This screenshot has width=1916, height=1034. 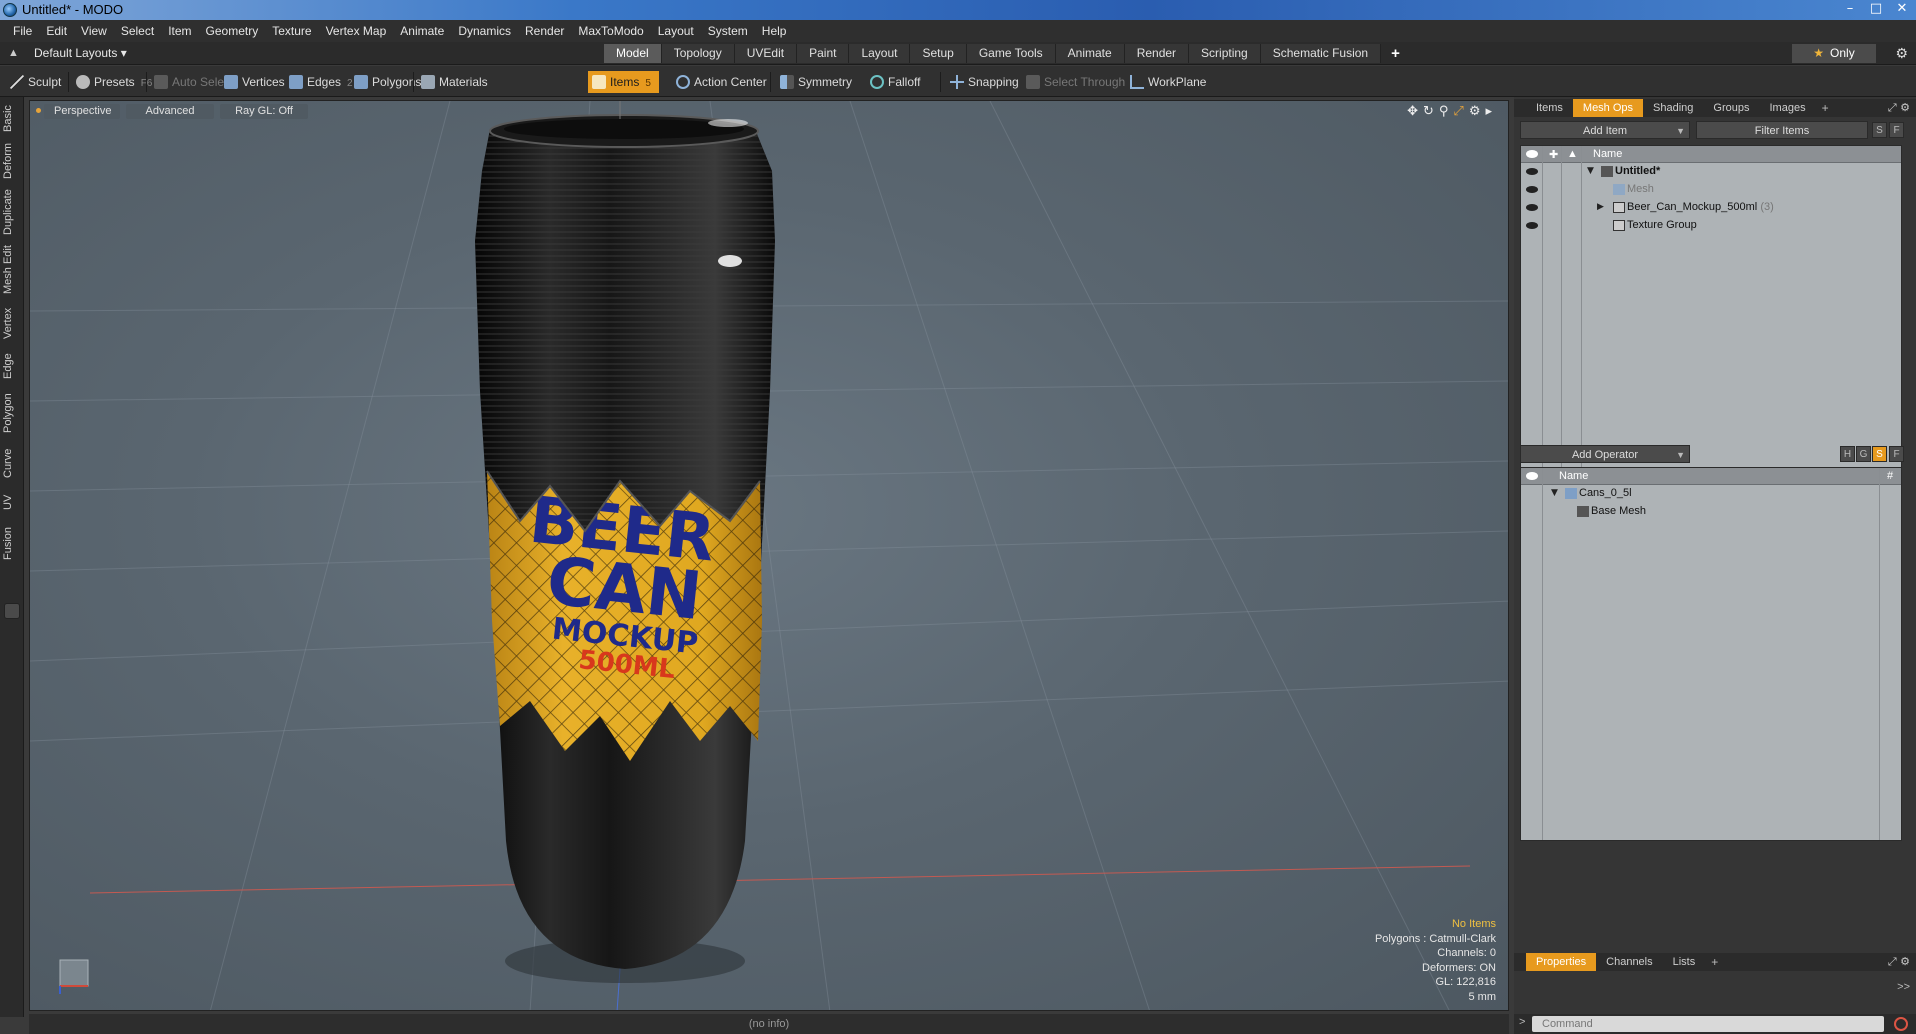 What do you see at coordinates (1073, 82) in the screenshot?
I see `select-through-button: Select Through` at bounding box center [1073, 82].